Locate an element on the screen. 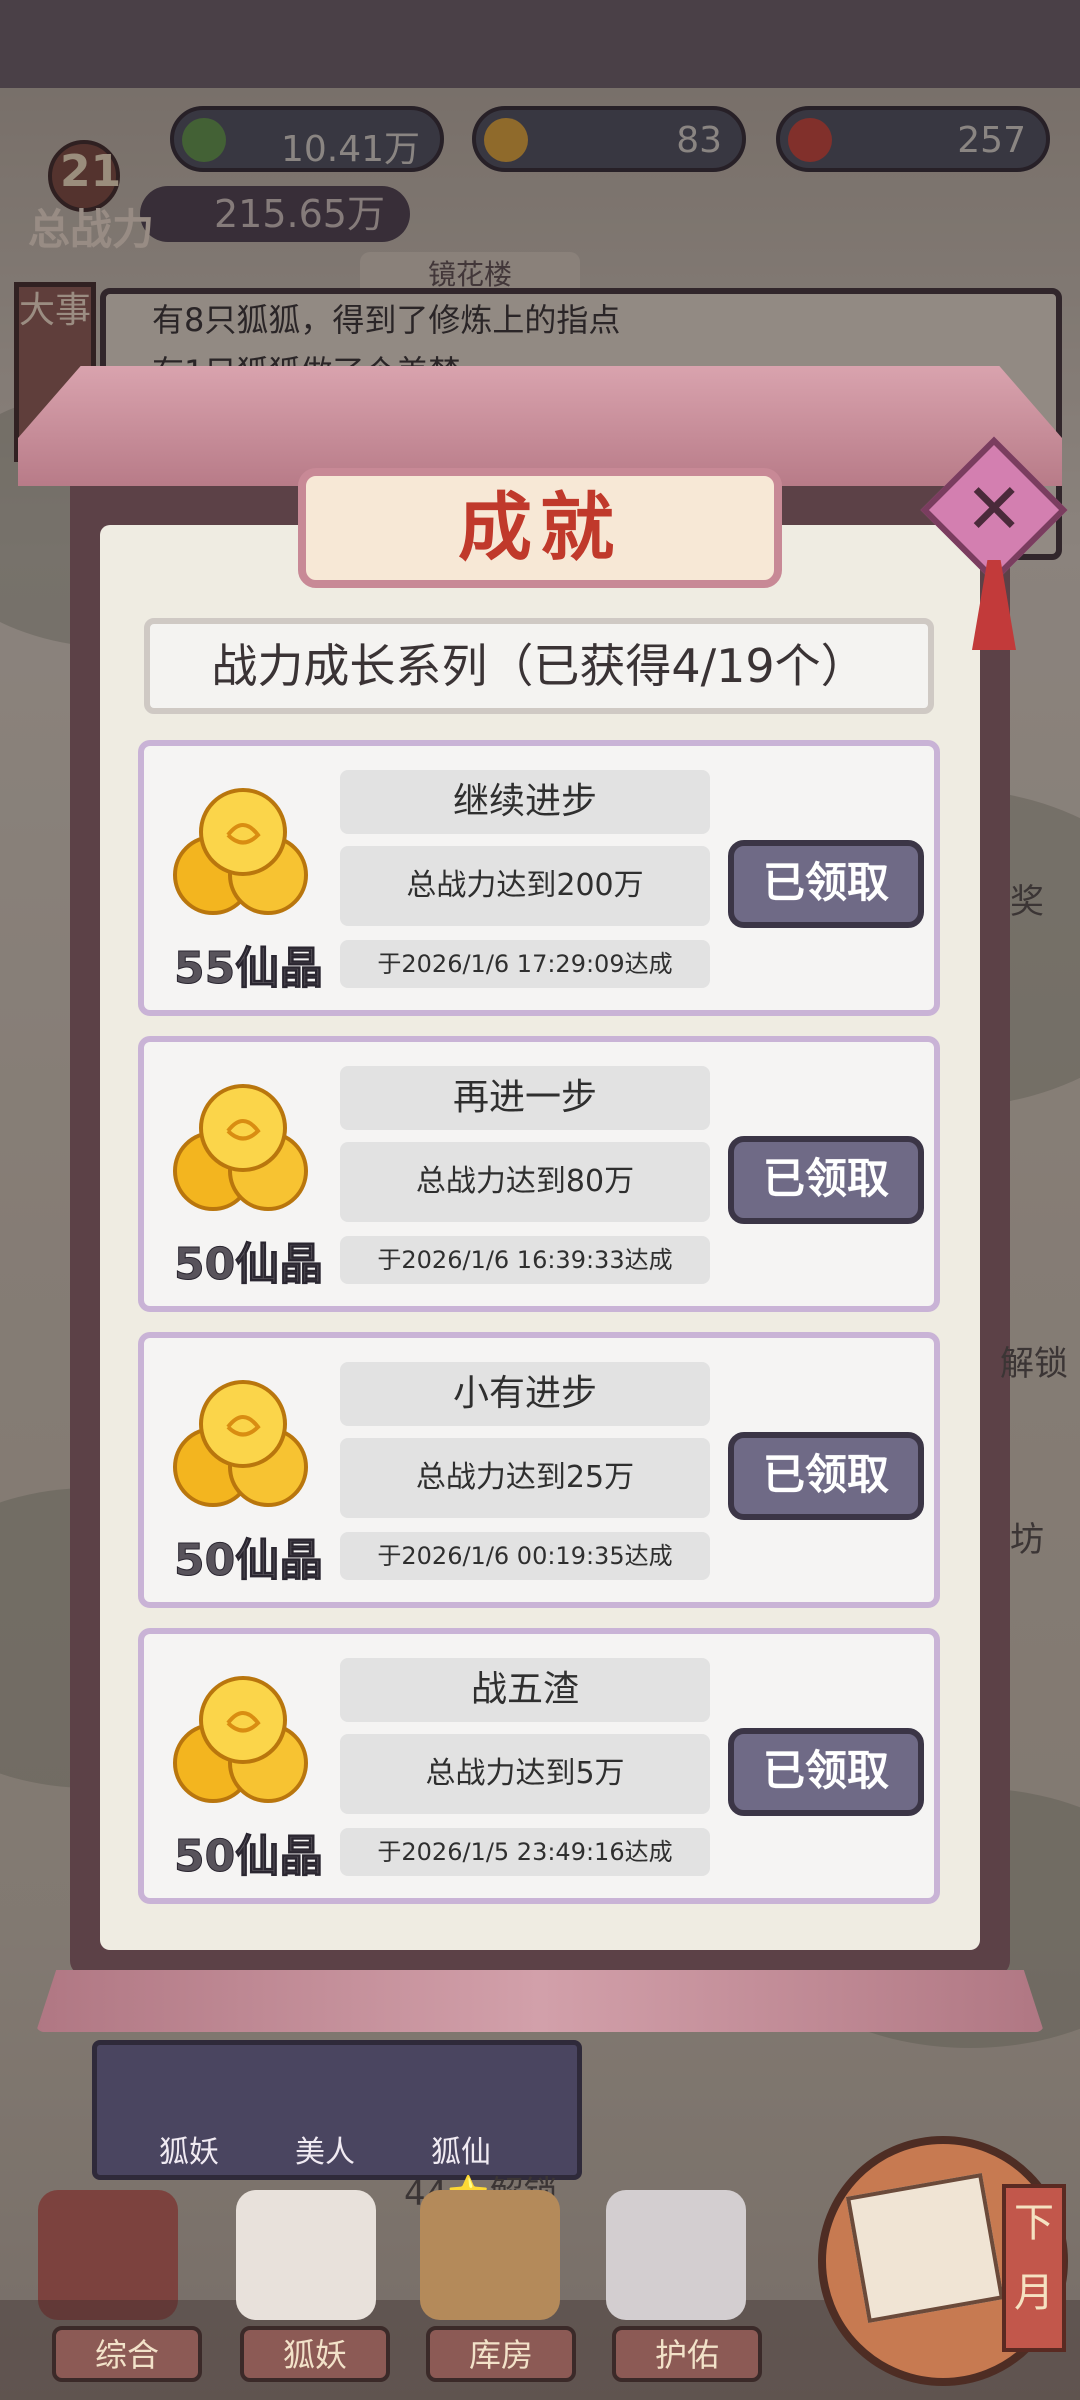 The image size is (1080, 2400). bg-fang-label: 坊 is located at coordinates (1027, 1540).